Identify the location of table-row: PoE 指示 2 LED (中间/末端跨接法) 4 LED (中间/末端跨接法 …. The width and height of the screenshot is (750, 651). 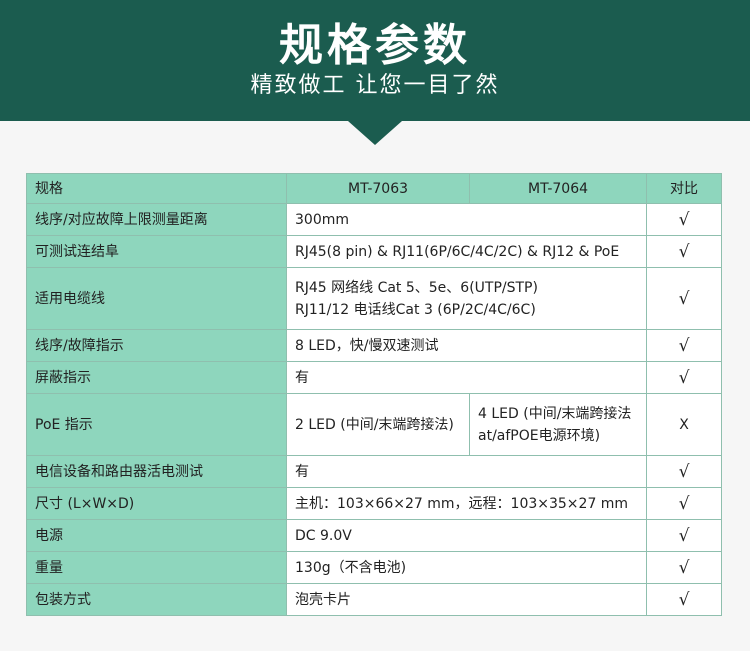
(374, 424).